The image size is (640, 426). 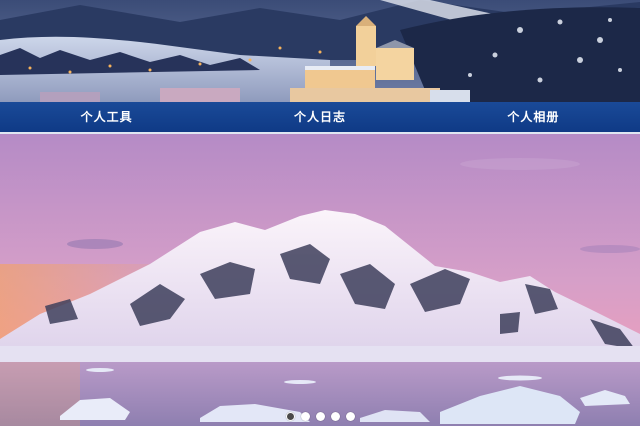 I want to click on carousel-indicators, so click(x=320, y=416).